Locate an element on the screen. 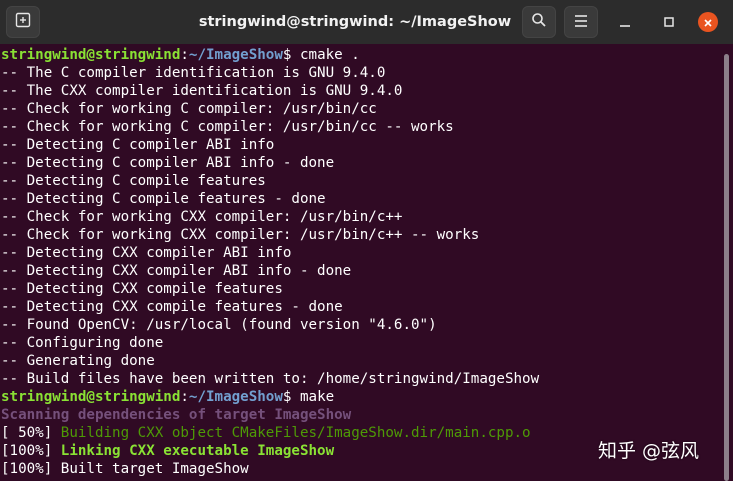 The image size is (733, 481). maximize-icon is located at coordinates (669, 22).